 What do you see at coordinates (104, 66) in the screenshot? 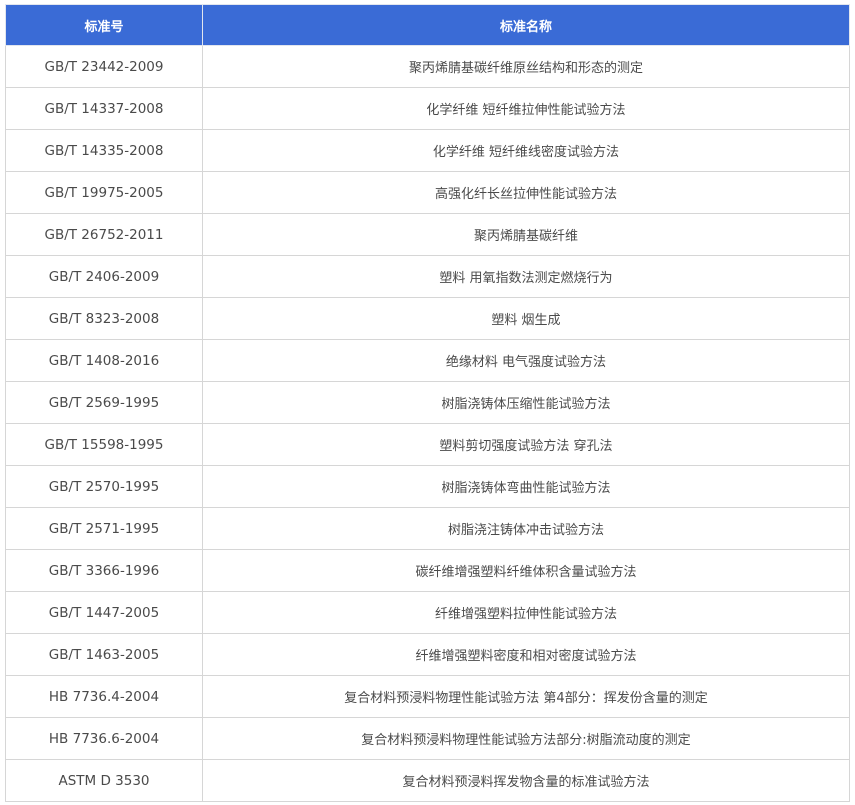
I see `standard-code-cell: GB/T 23442-2009` at bounding box center [104, 66].